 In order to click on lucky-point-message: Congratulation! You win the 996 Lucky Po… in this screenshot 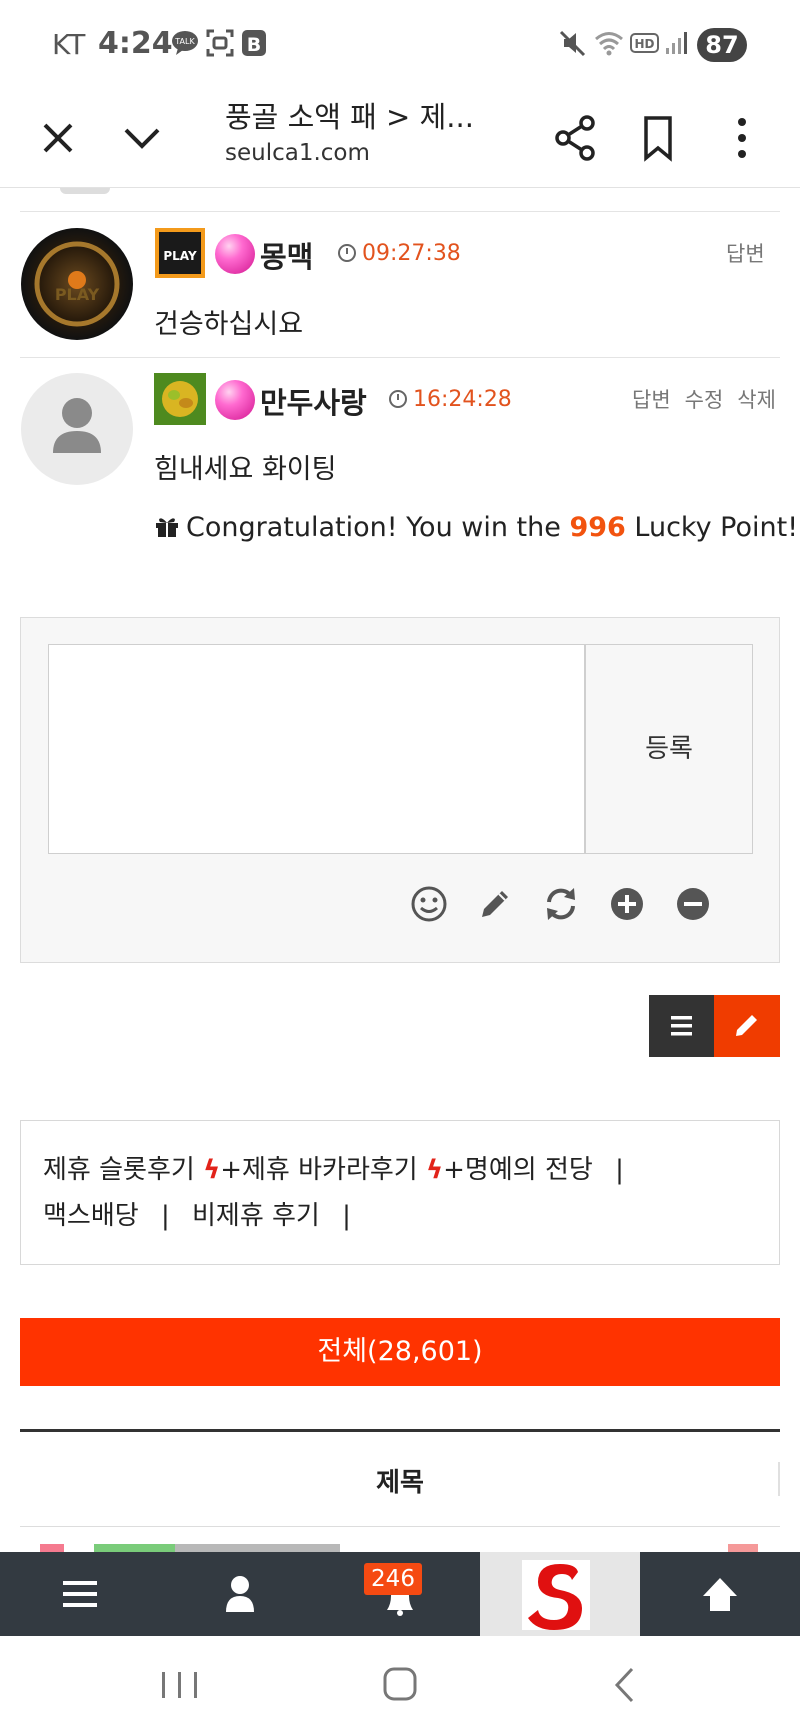, I will do `click(476, 527)`.